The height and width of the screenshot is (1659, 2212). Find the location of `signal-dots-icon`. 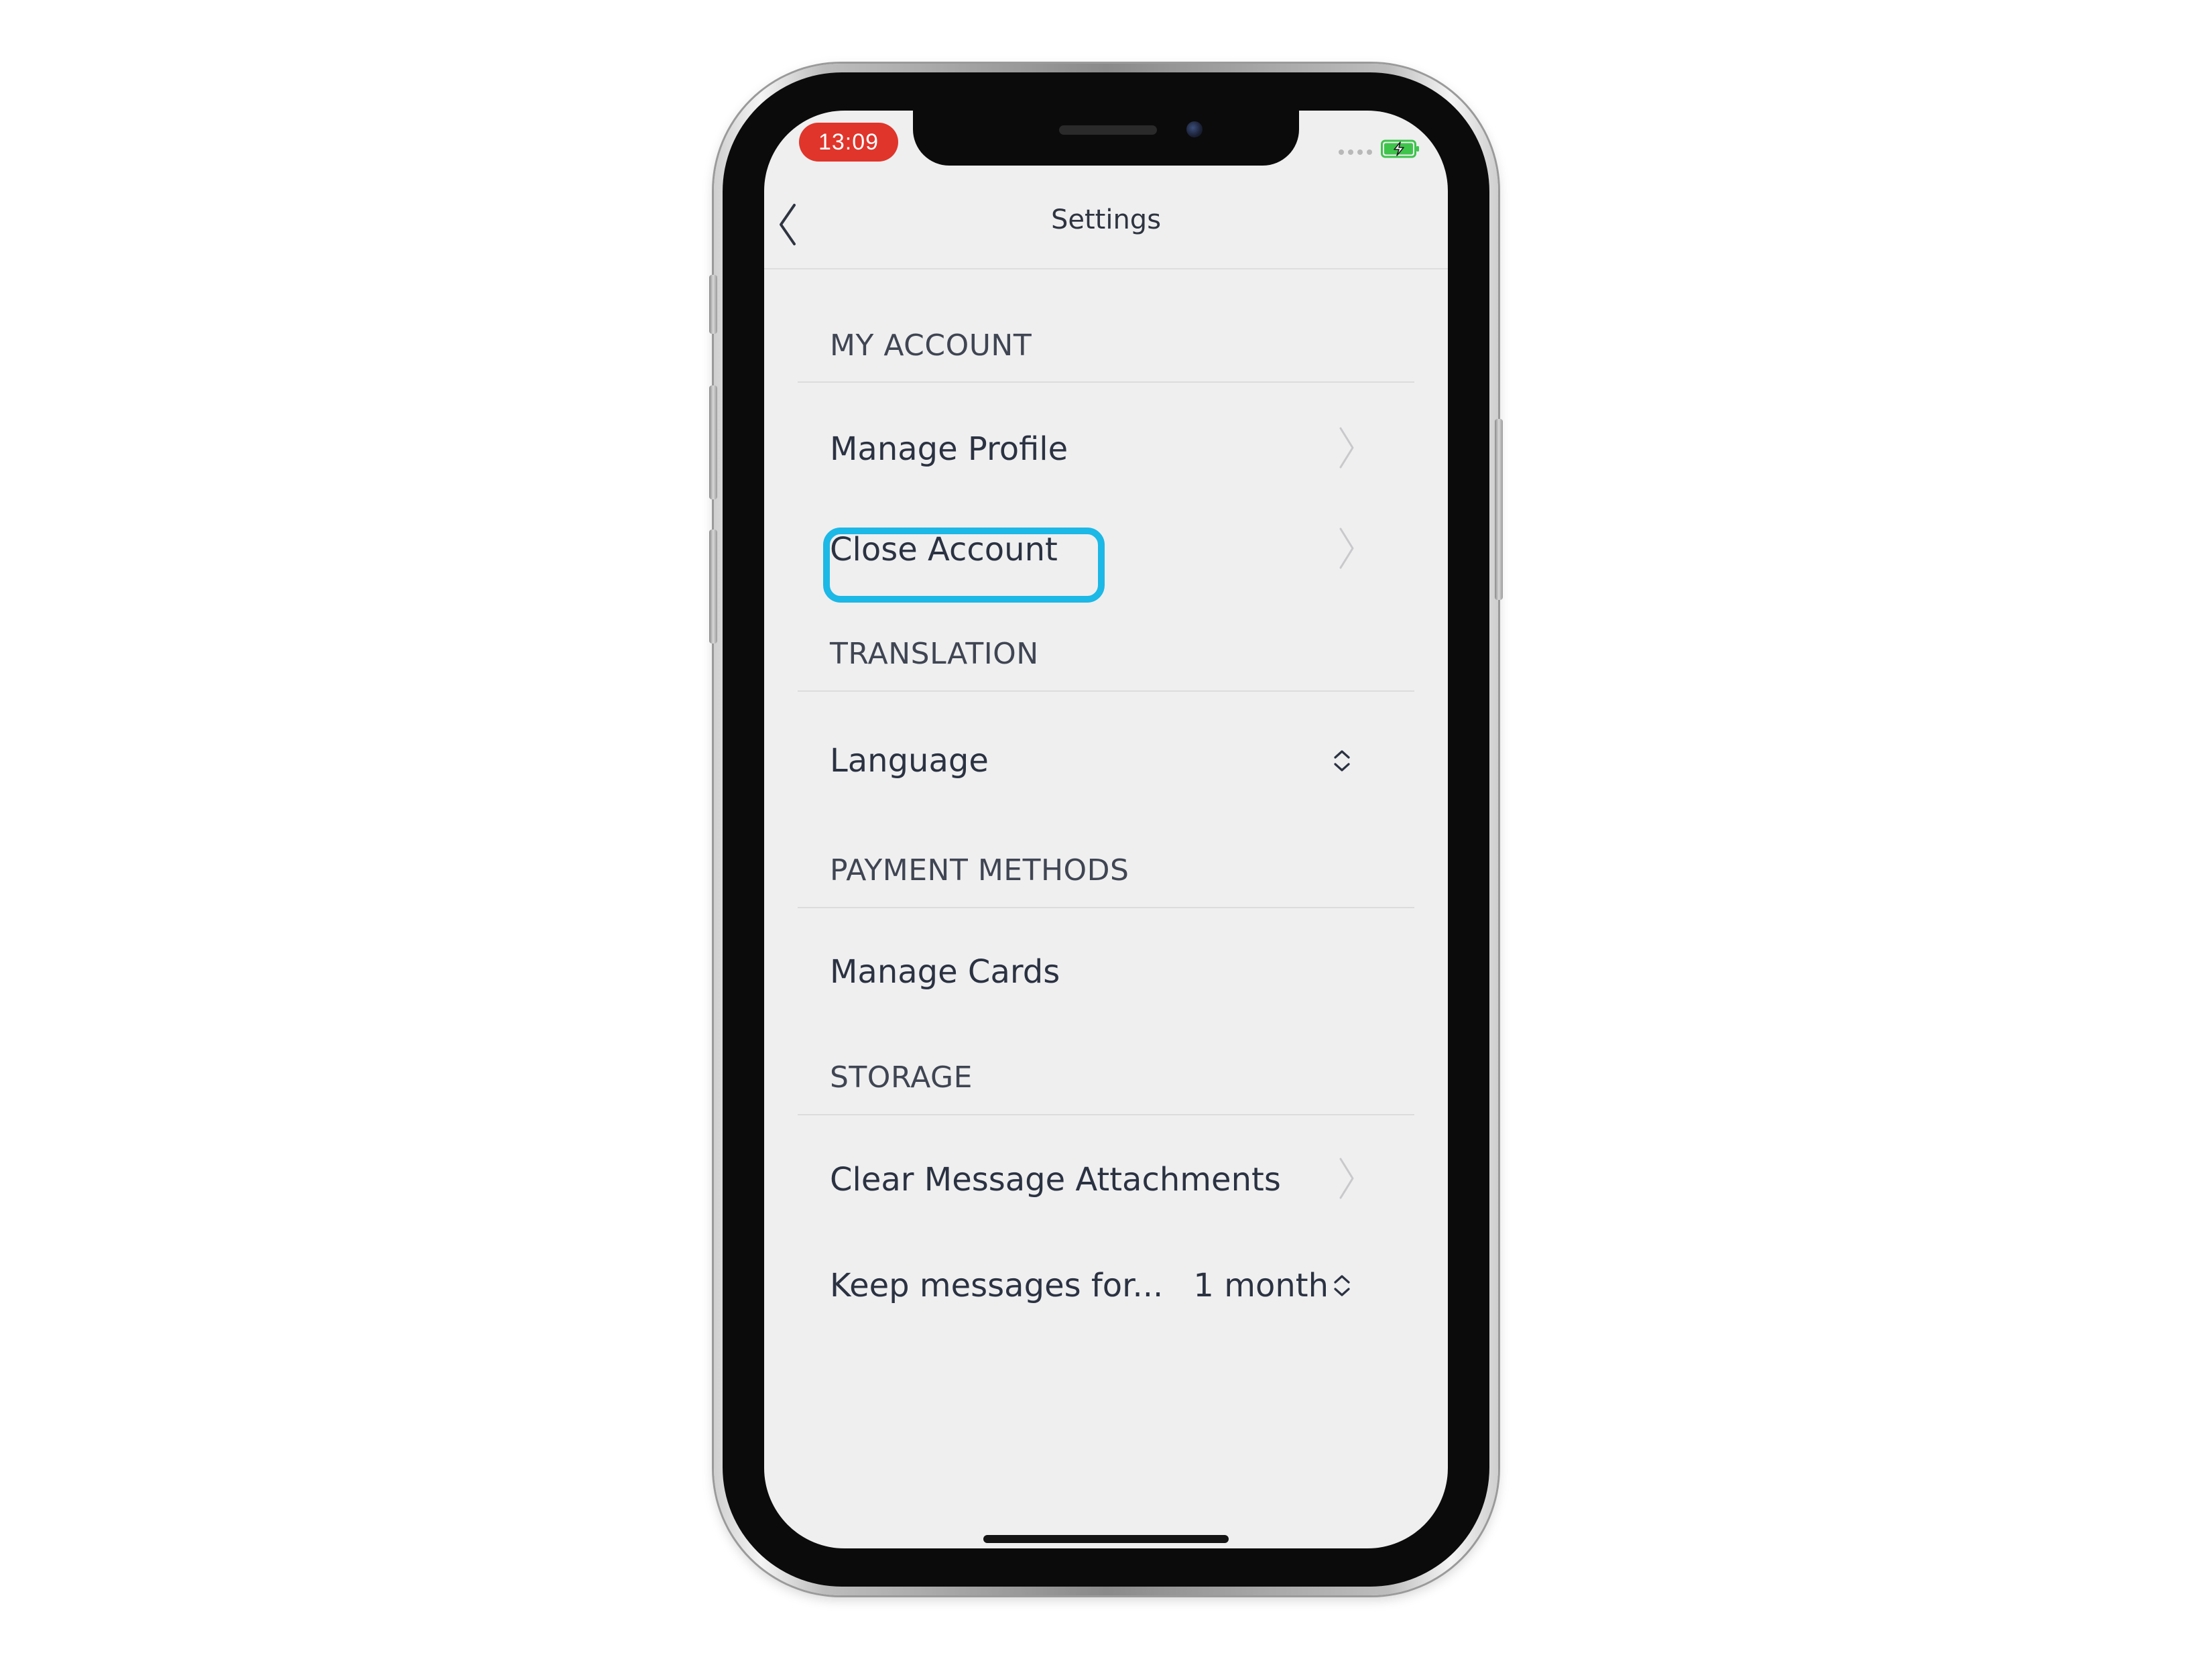

signal-dots-icon is located at coordinates (1355, 152).